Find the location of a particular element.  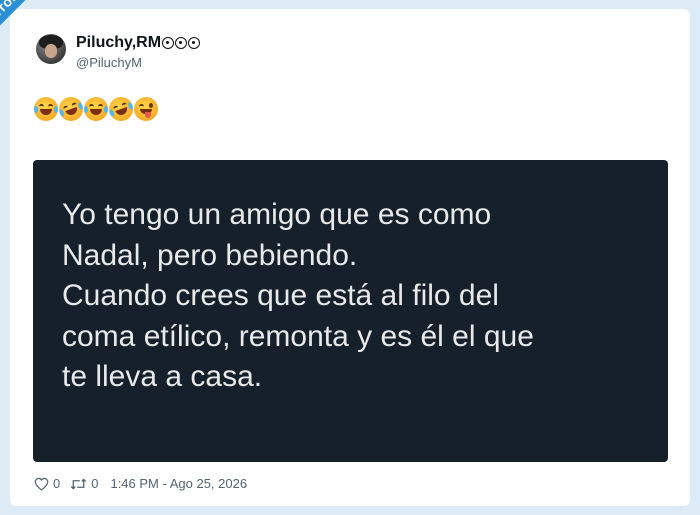

avatar is located at coordinates (51, 49).